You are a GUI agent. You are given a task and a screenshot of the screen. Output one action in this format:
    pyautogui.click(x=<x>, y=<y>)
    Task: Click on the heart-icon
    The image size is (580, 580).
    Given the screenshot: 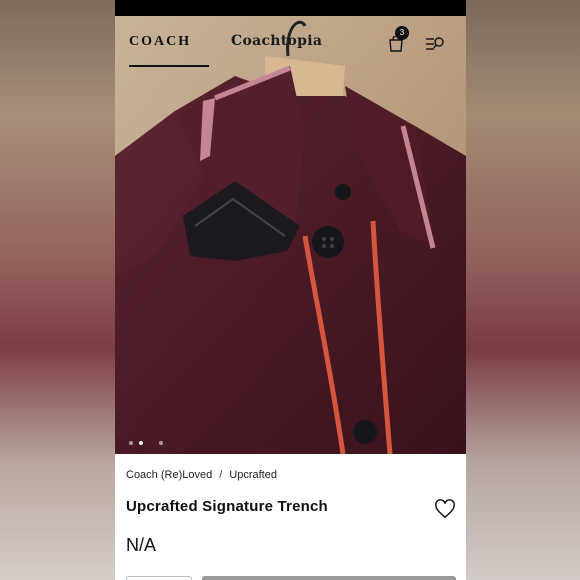 What is the action you would take?
    pyautogui.click(x=445, y=509)
    